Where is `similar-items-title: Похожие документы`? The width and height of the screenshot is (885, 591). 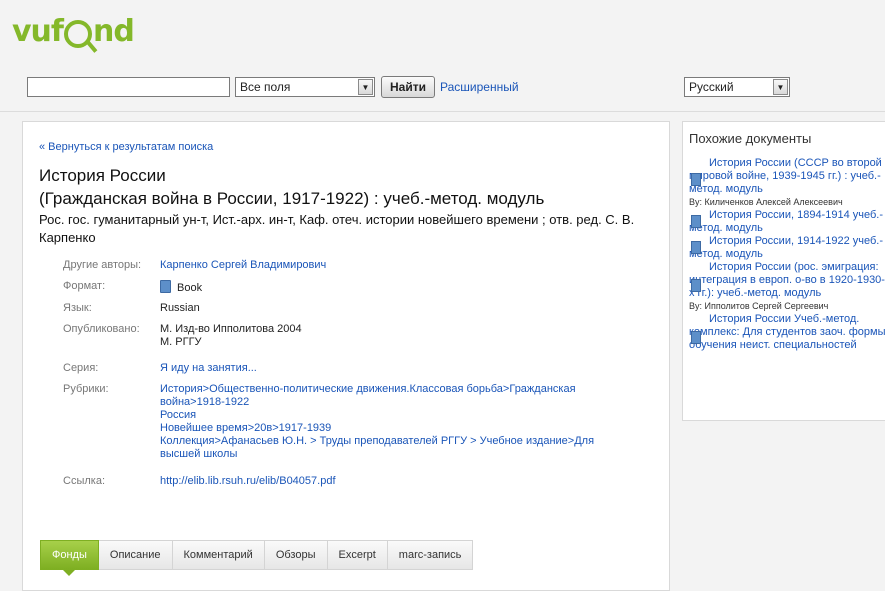
similar-items-title: Похожие документы is located at coordinates (750, 138).